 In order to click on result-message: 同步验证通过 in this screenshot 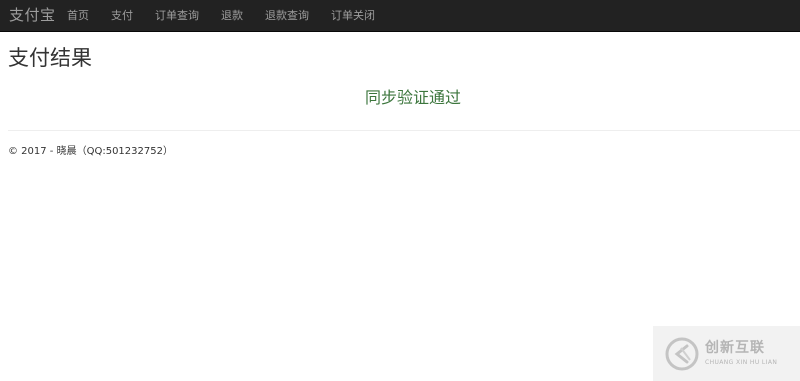, I will do `click(412, 97)`.